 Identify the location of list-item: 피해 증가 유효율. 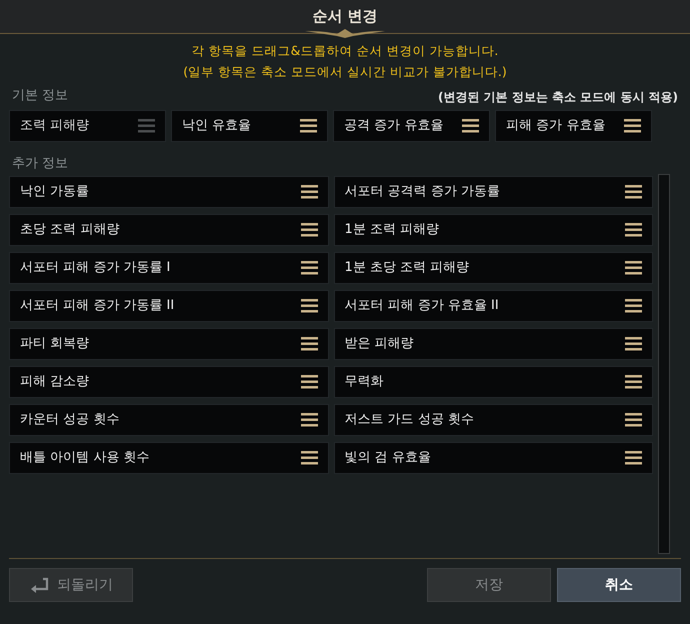
(573, 126).